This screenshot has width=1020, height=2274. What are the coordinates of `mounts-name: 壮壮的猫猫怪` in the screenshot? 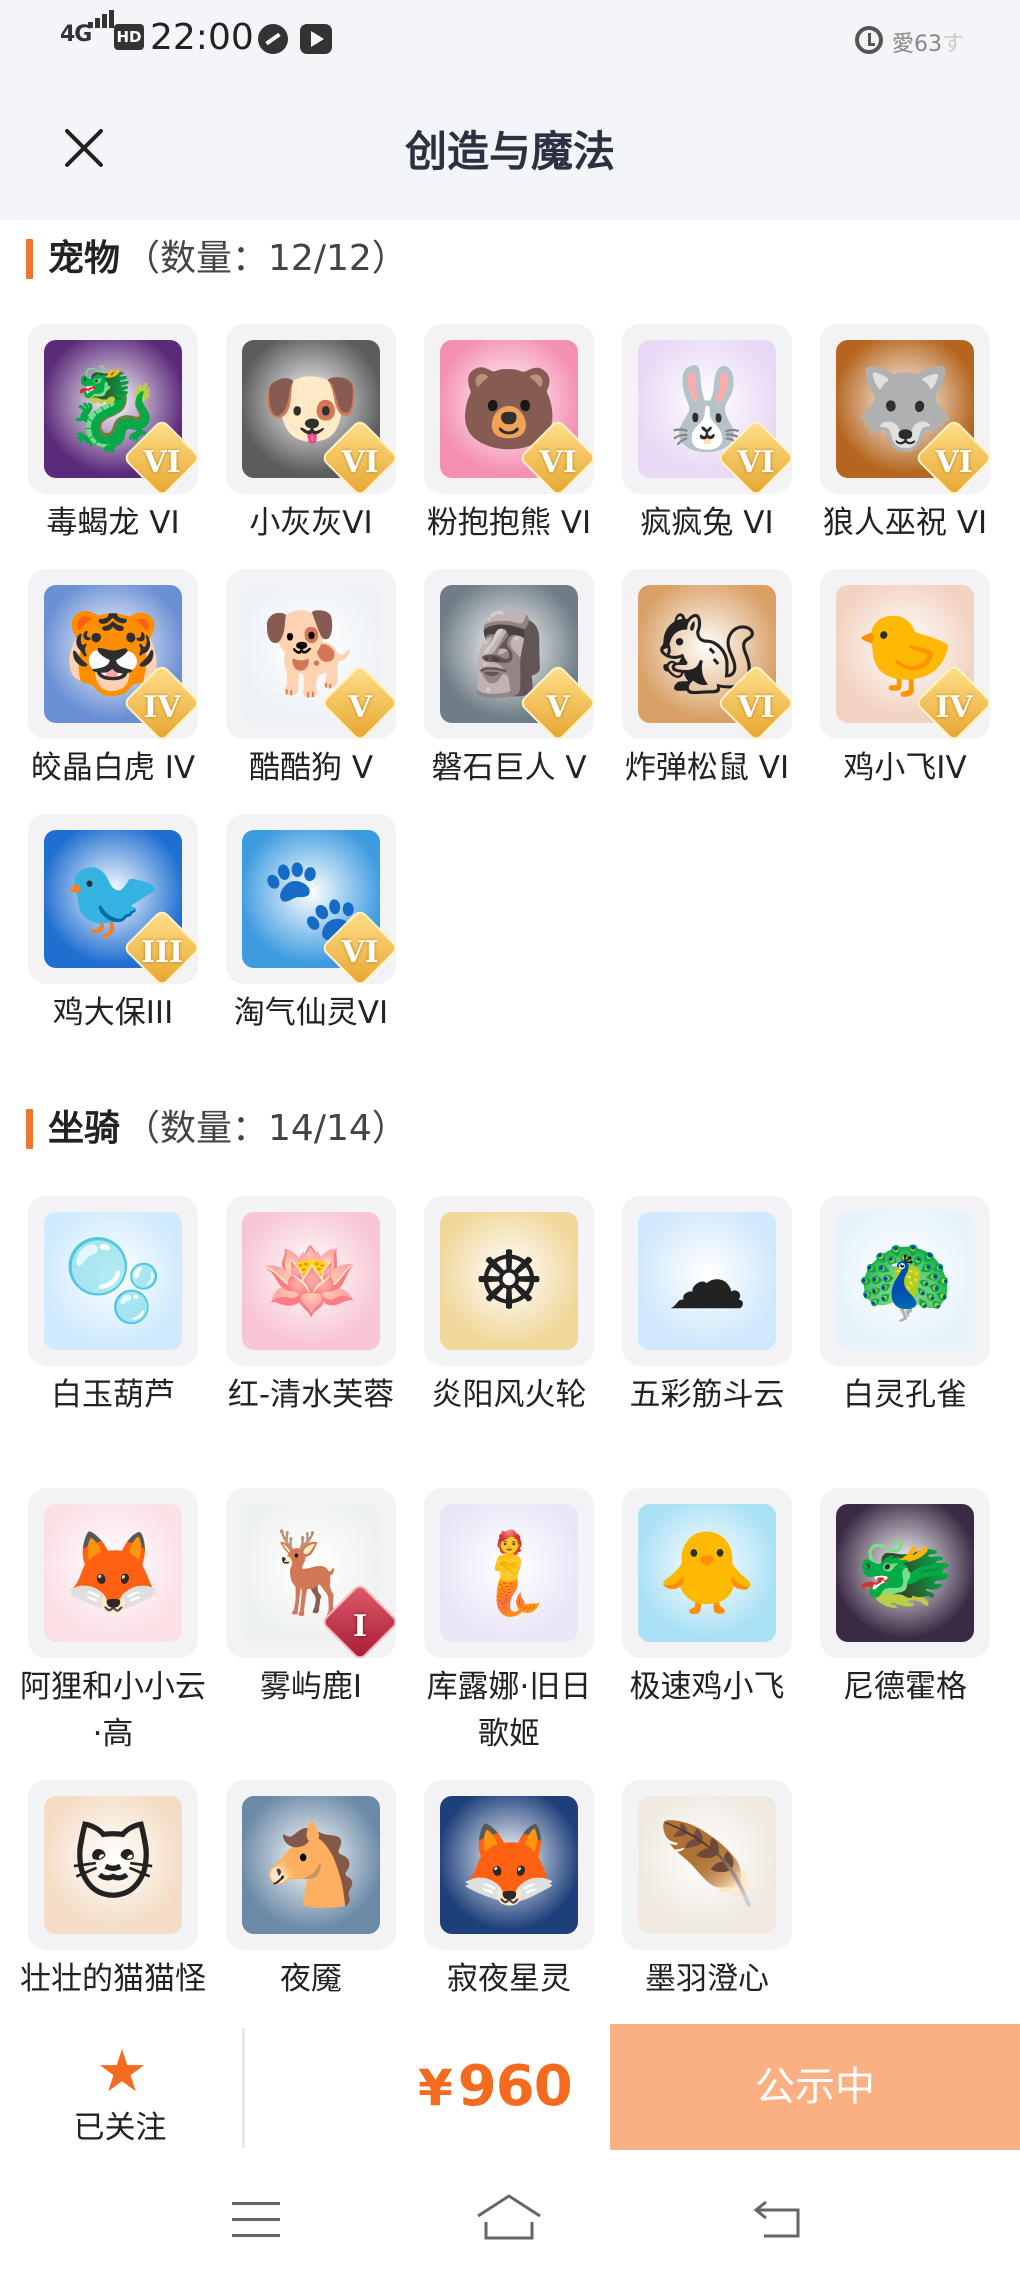 It's located at (113, 1979).